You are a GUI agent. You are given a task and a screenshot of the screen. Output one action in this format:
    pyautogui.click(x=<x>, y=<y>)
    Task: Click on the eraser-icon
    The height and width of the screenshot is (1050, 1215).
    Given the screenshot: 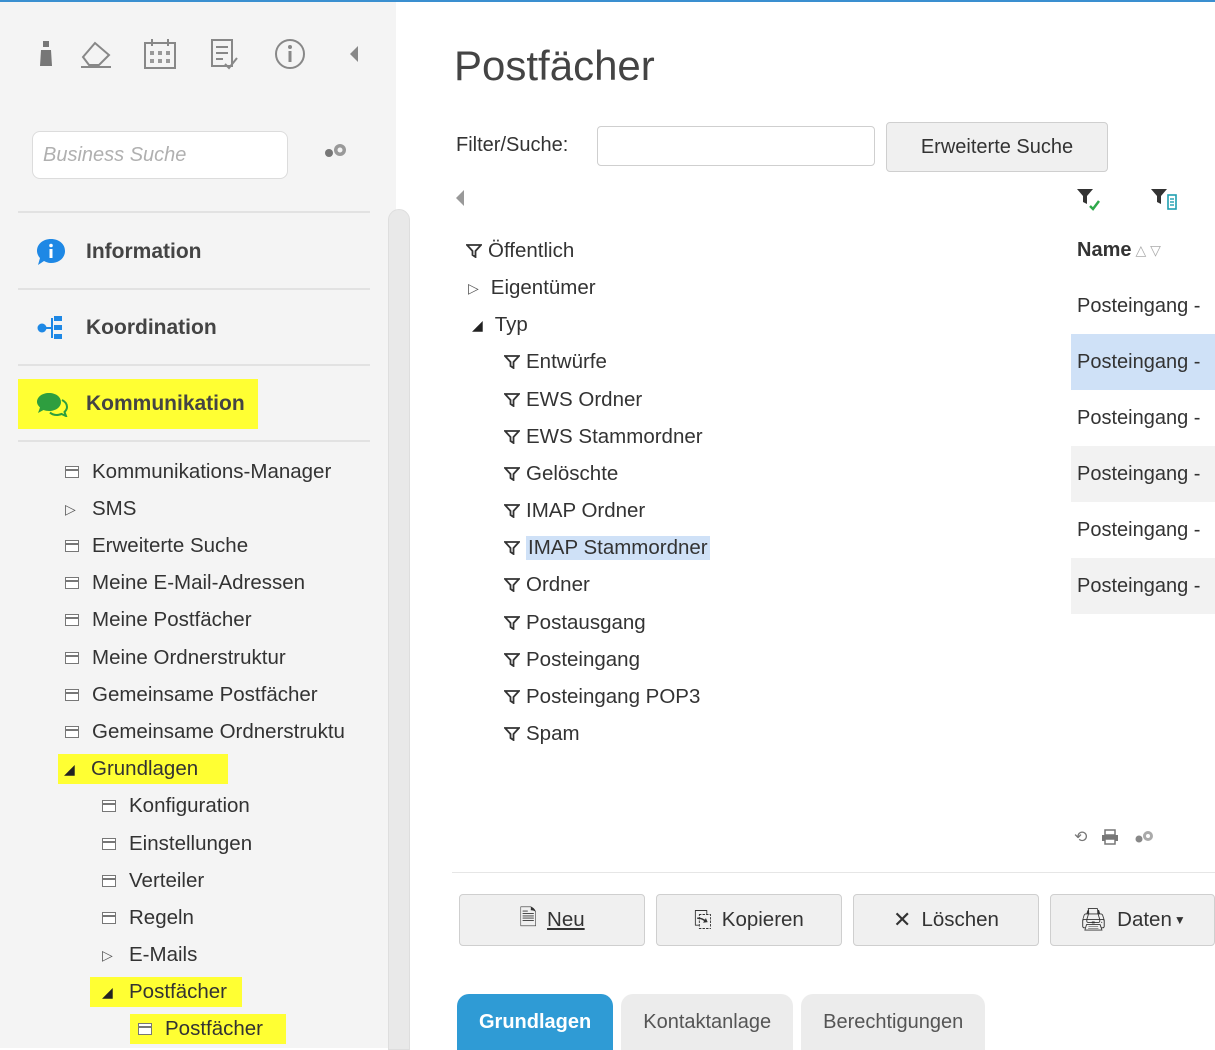 What is the action you would take?
    pyautogui.click(x=96, y=54)
    